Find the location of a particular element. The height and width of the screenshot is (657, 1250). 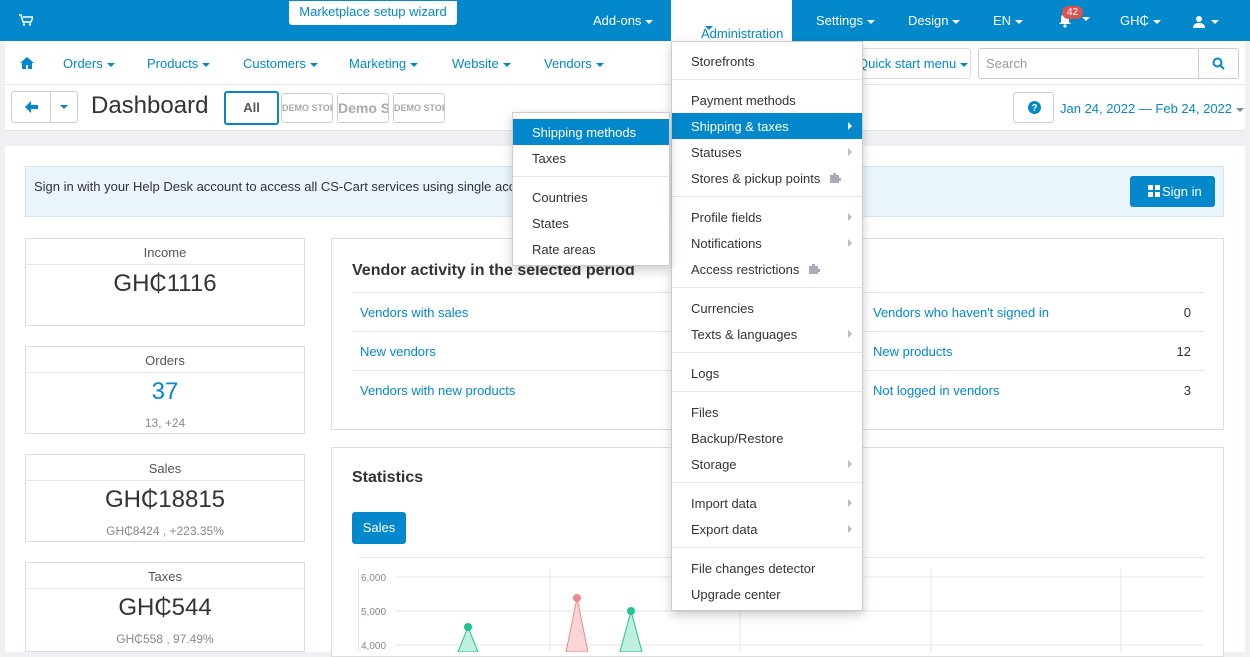

menu-item-states: States is located at coordinates (591, 223).